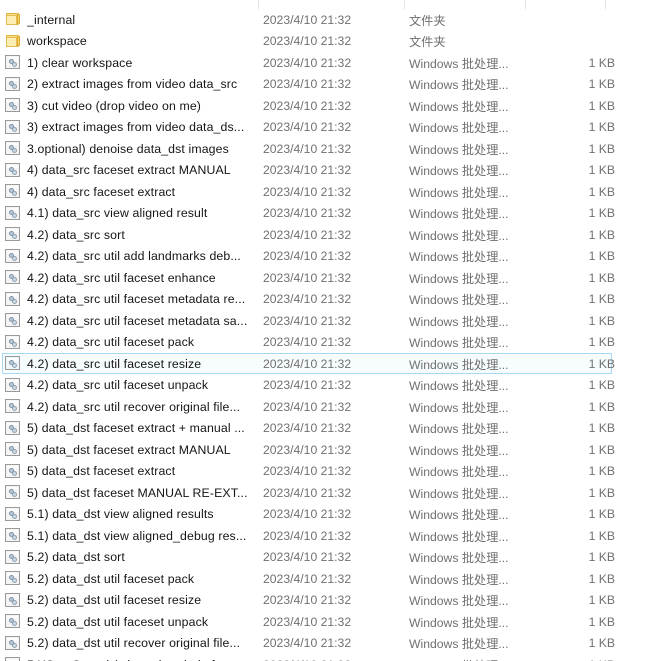  I want to click on file-row: workspace 2023/4/10 21:32 文件夹, so click(335, 42).